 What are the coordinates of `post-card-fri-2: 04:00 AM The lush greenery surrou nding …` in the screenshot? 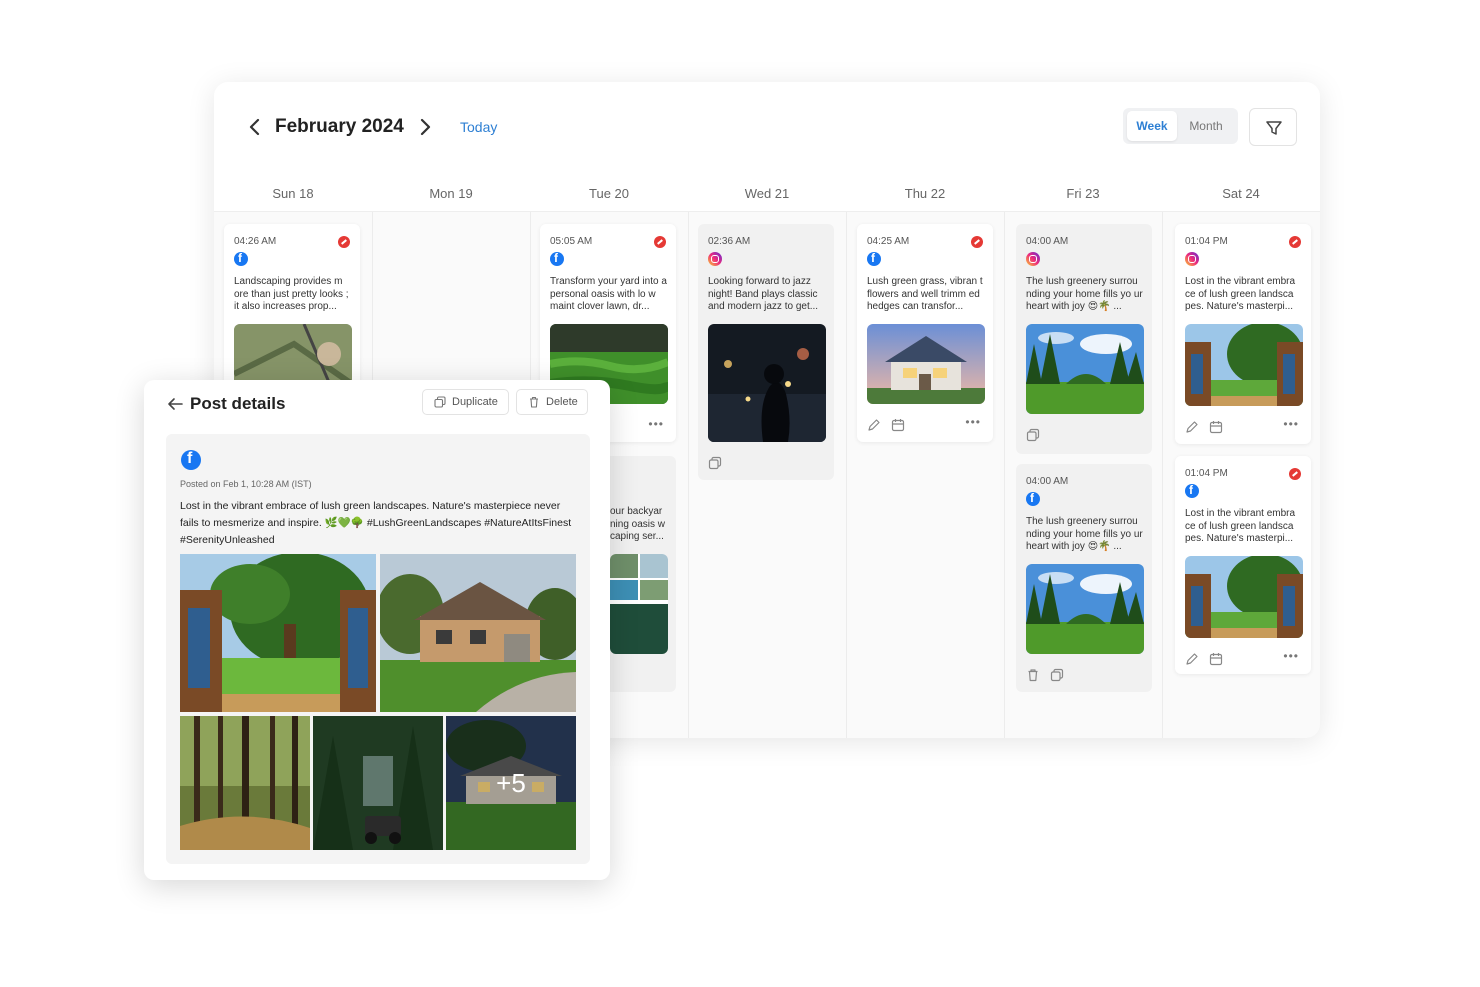 It's located at (1084, 578).